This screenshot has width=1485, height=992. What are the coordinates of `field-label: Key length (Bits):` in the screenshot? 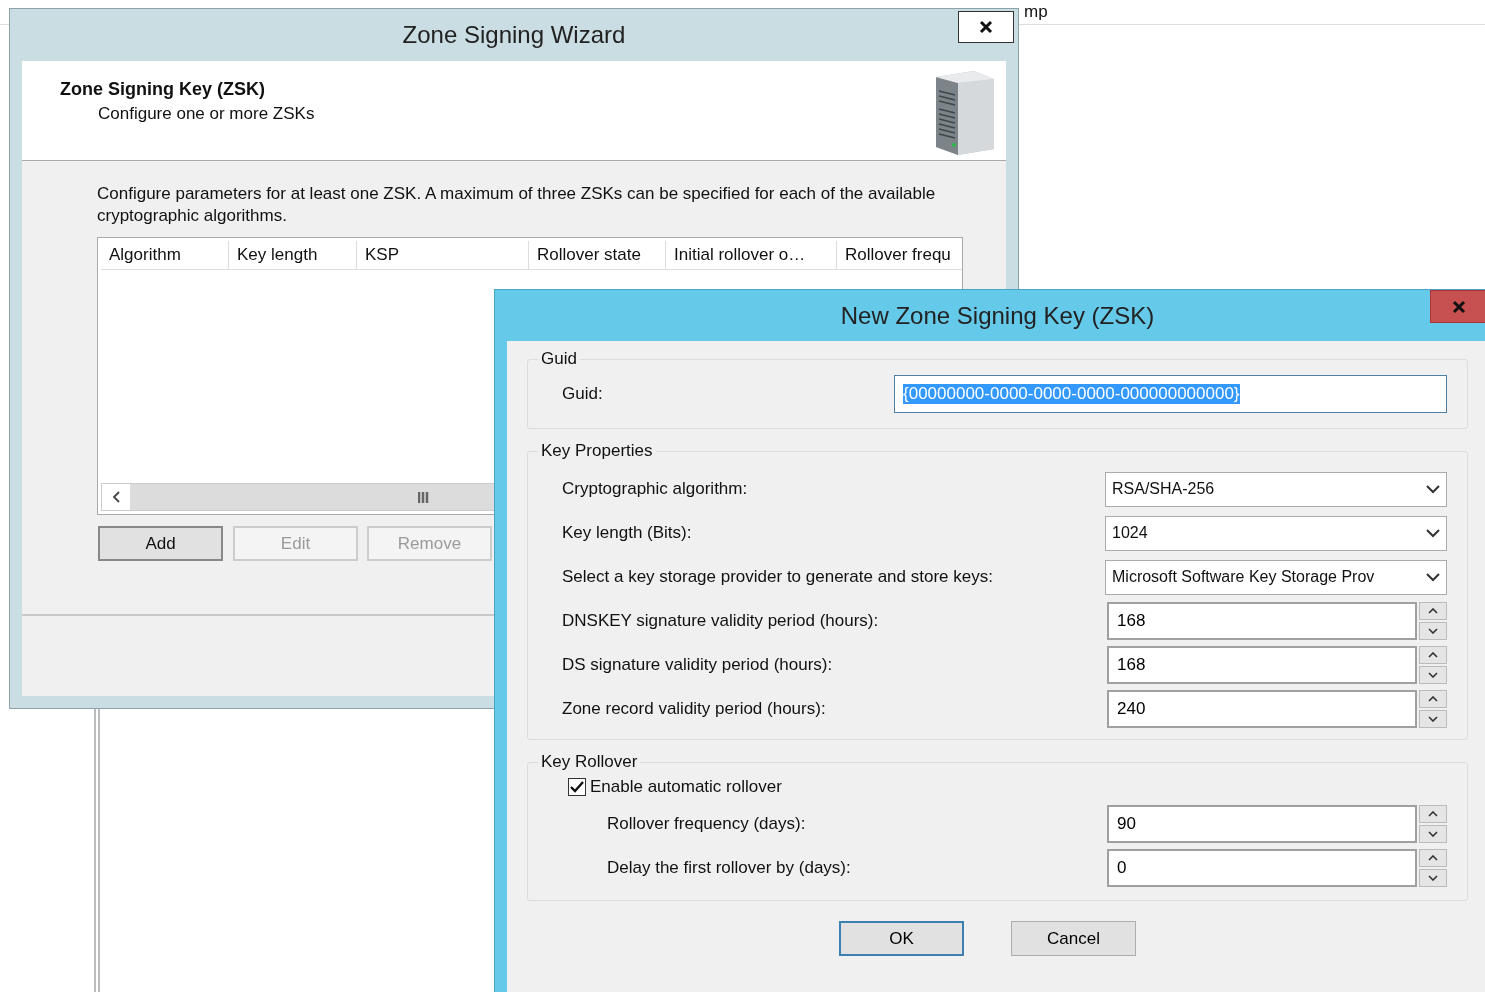 It's located at (627, 533).